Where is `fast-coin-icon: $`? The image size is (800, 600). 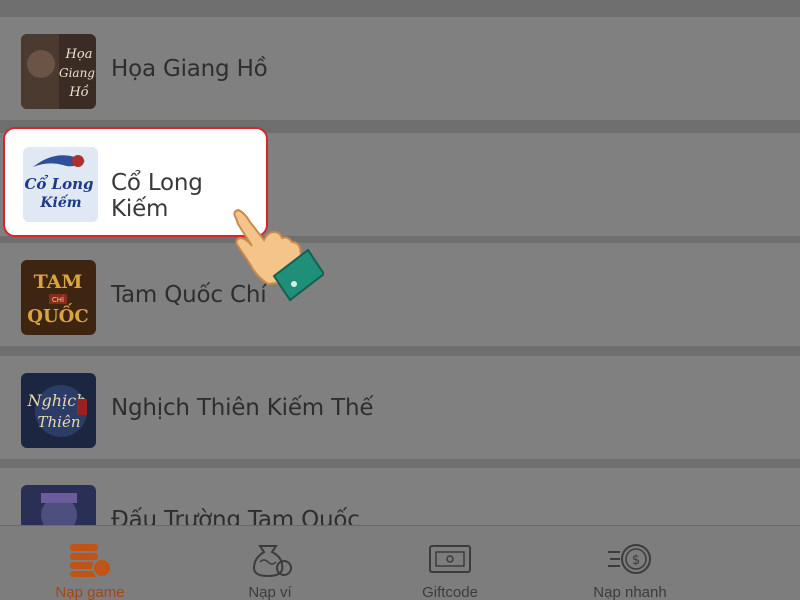
fast-coin-icon: $ is located at coordinates (630, 559).